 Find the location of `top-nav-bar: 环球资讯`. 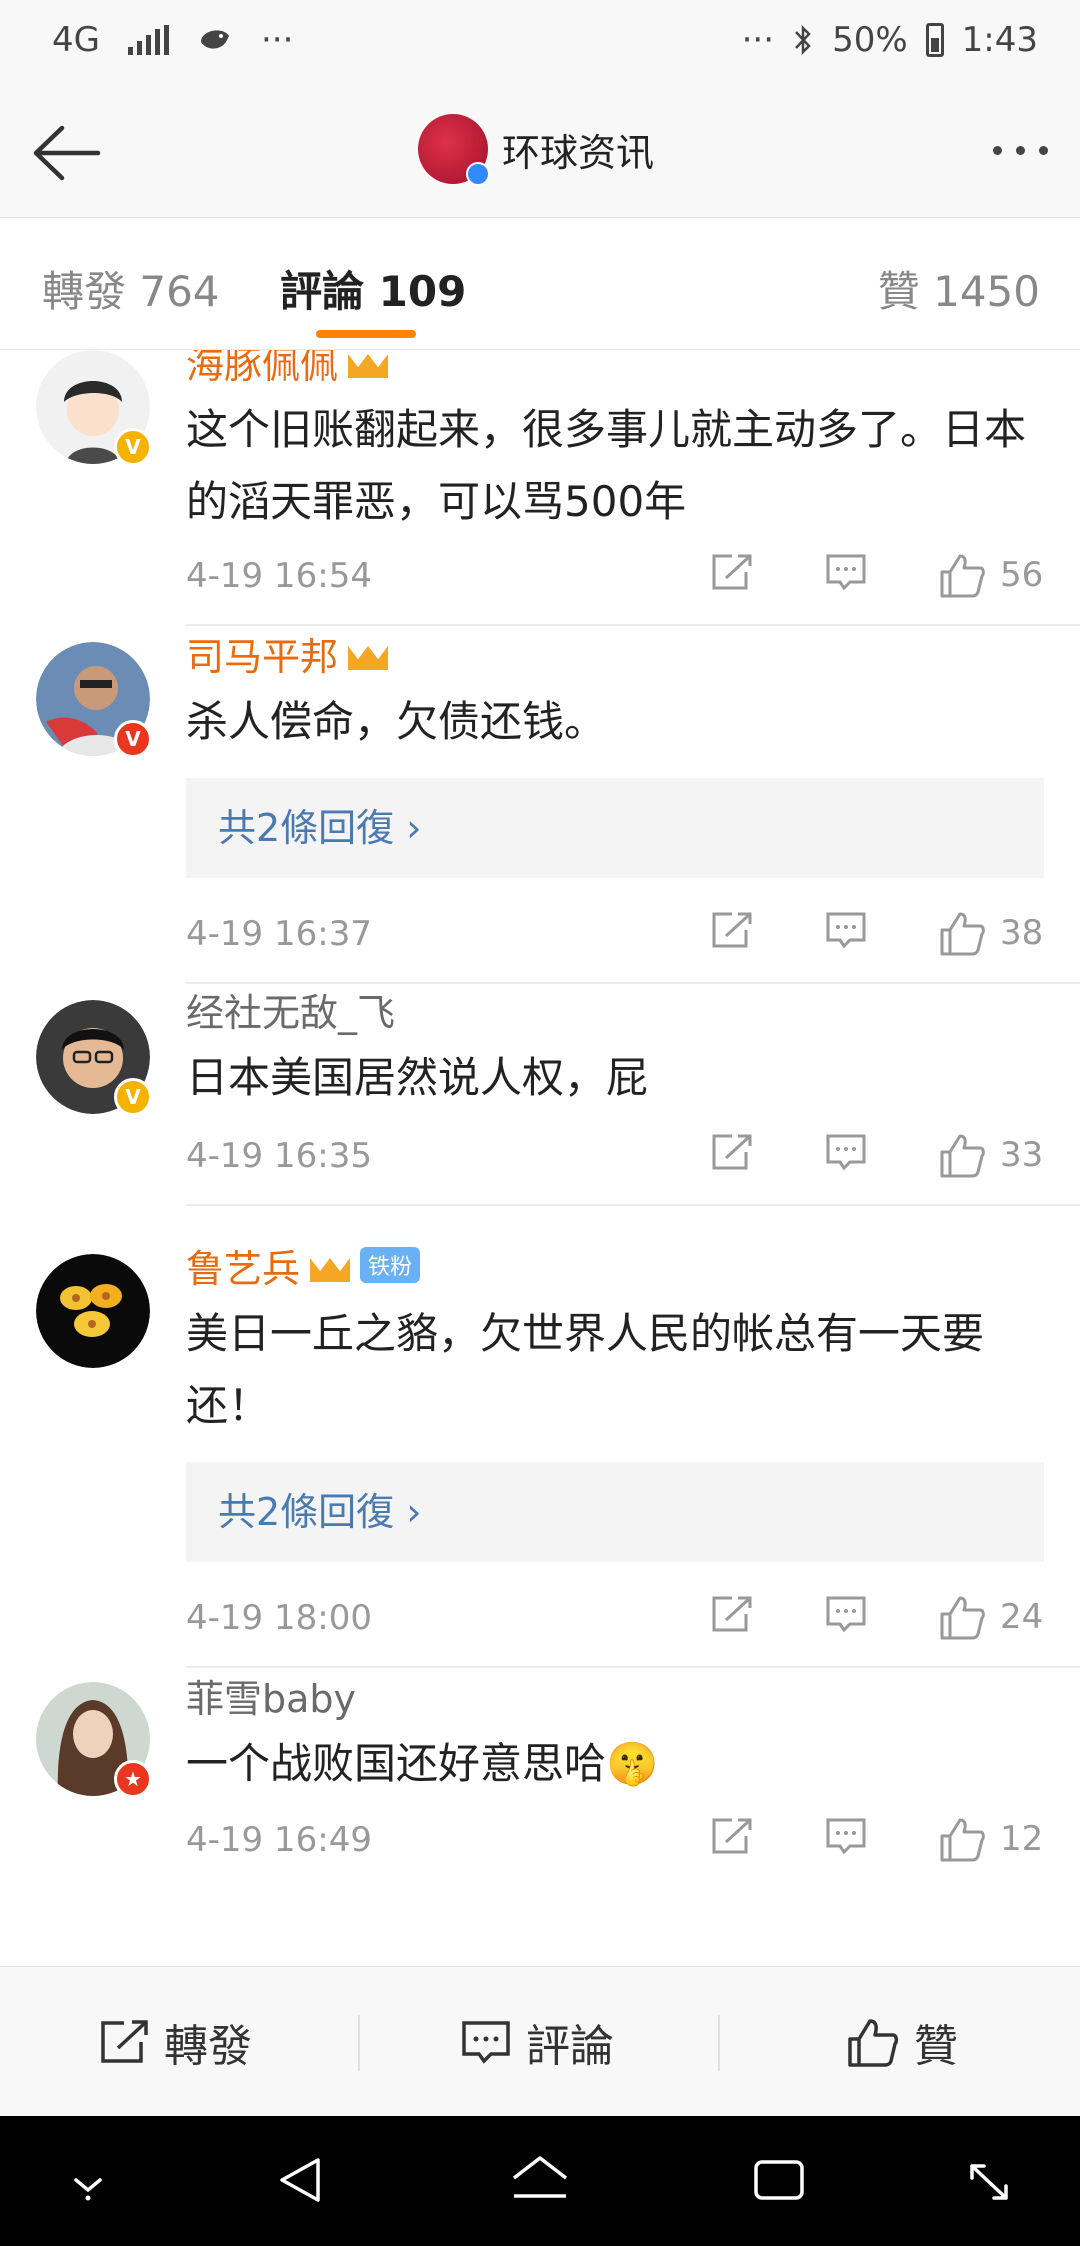

top-nav-bar: 环球资讯 is located at coordinates (540, 154).